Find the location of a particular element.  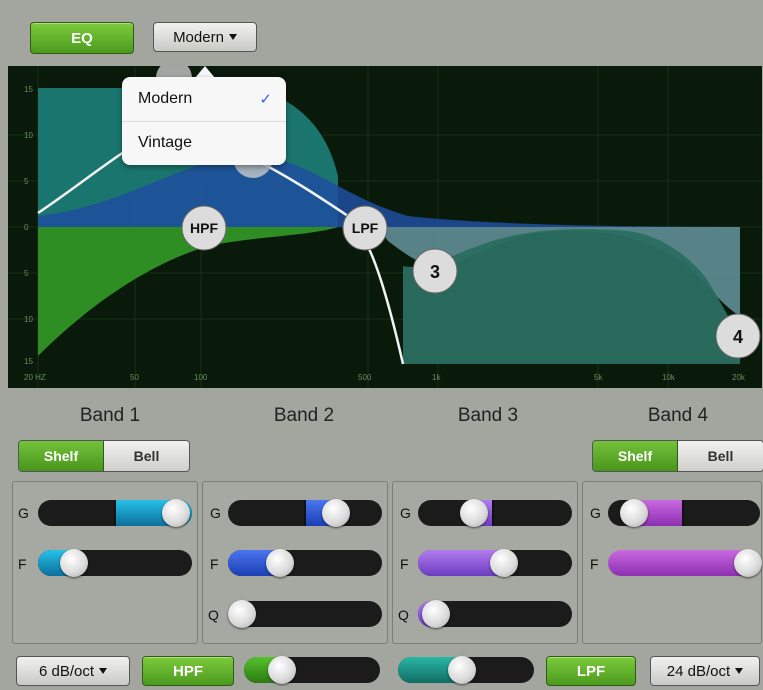

menu-item-label: Vintage is located at coordinates (165, 142).